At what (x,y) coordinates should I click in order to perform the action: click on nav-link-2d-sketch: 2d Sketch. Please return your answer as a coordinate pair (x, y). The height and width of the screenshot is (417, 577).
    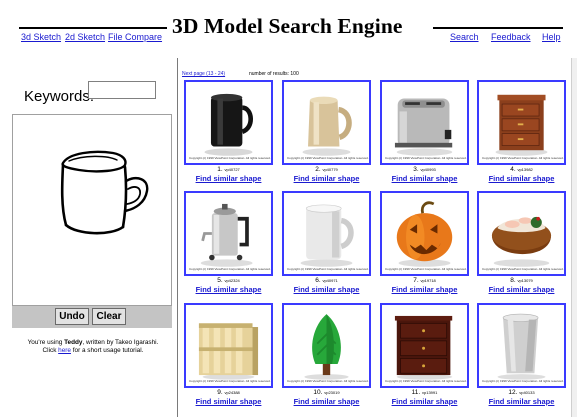
    Looking at the image, I should click on (85, 37).